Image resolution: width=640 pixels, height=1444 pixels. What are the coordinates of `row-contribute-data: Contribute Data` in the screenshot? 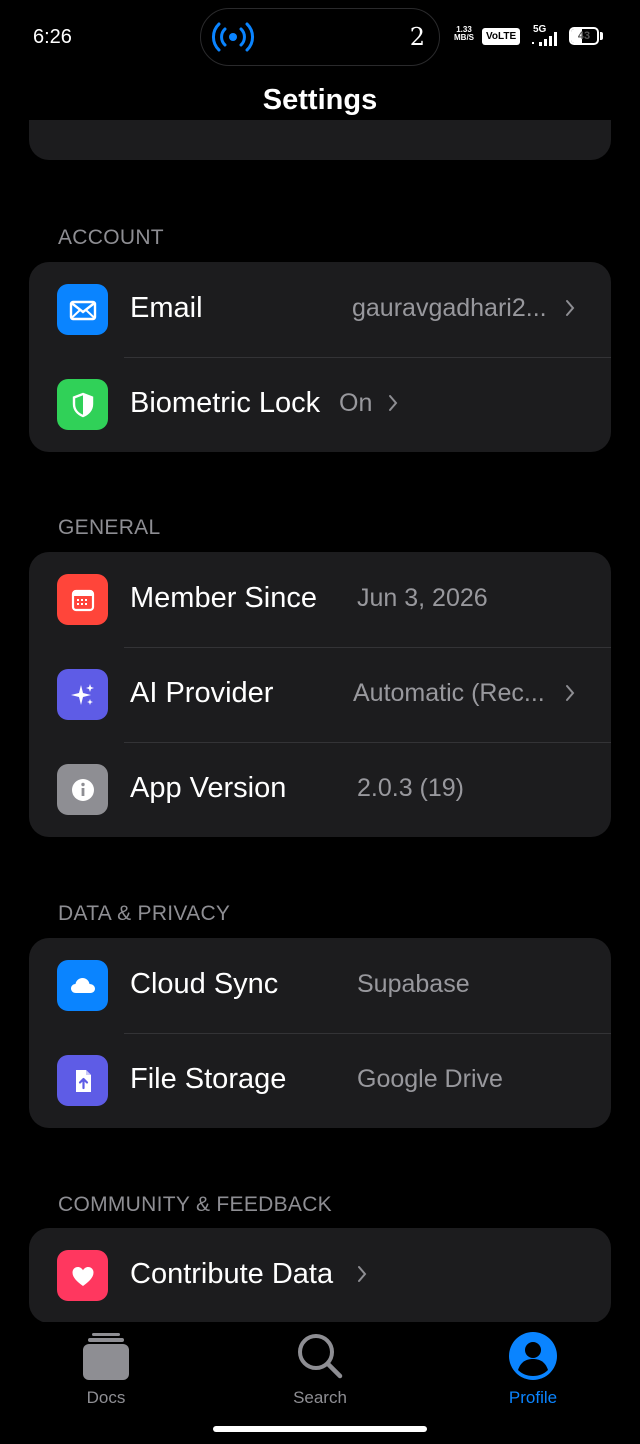 It's located at (320, 1275).